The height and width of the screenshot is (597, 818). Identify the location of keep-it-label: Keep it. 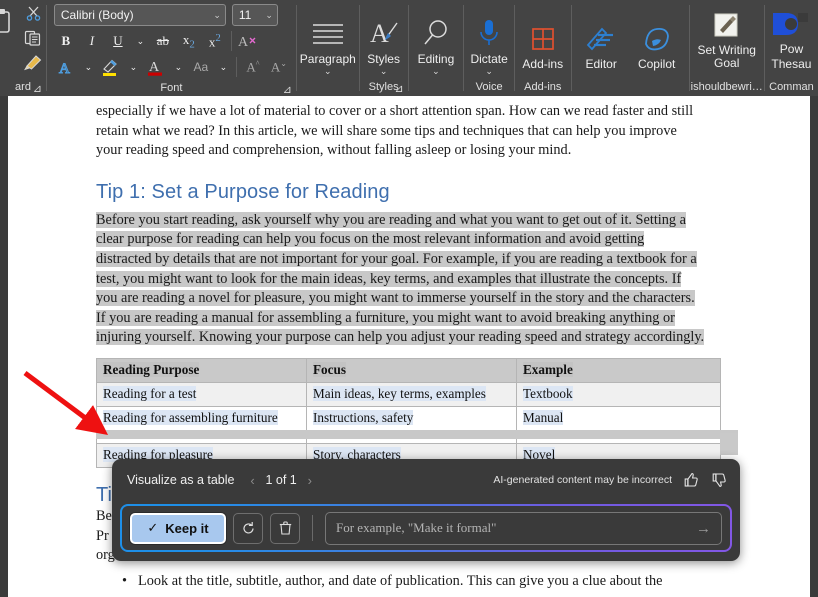
(187, 528).